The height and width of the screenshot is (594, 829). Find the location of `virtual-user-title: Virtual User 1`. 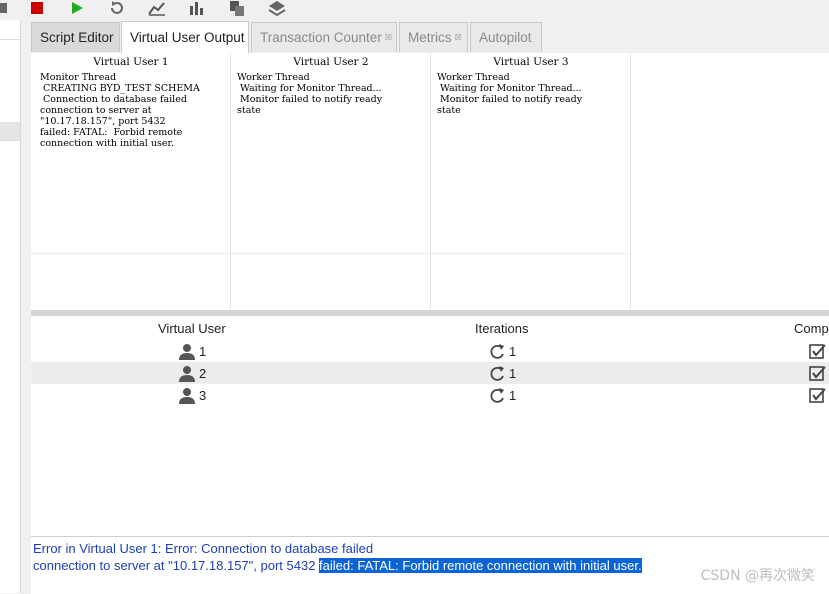

virtual-user-title: Virtual User 1 is located at coordinates (131, 62).